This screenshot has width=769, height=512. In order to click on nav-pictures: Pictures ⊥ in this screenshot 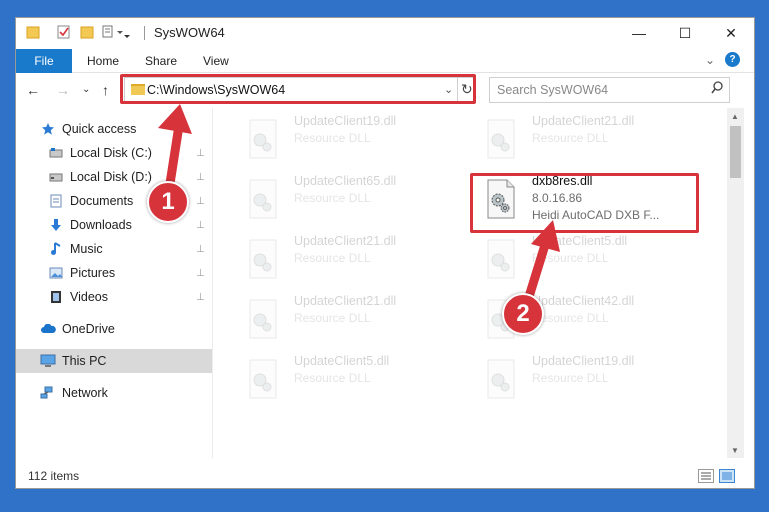, I will do `click(114, 273)`.